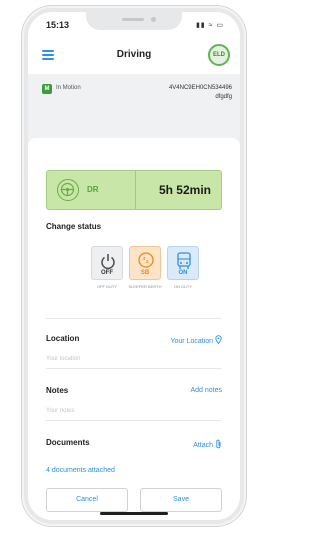  I want to click on svg-text: z, so click(147, 262).